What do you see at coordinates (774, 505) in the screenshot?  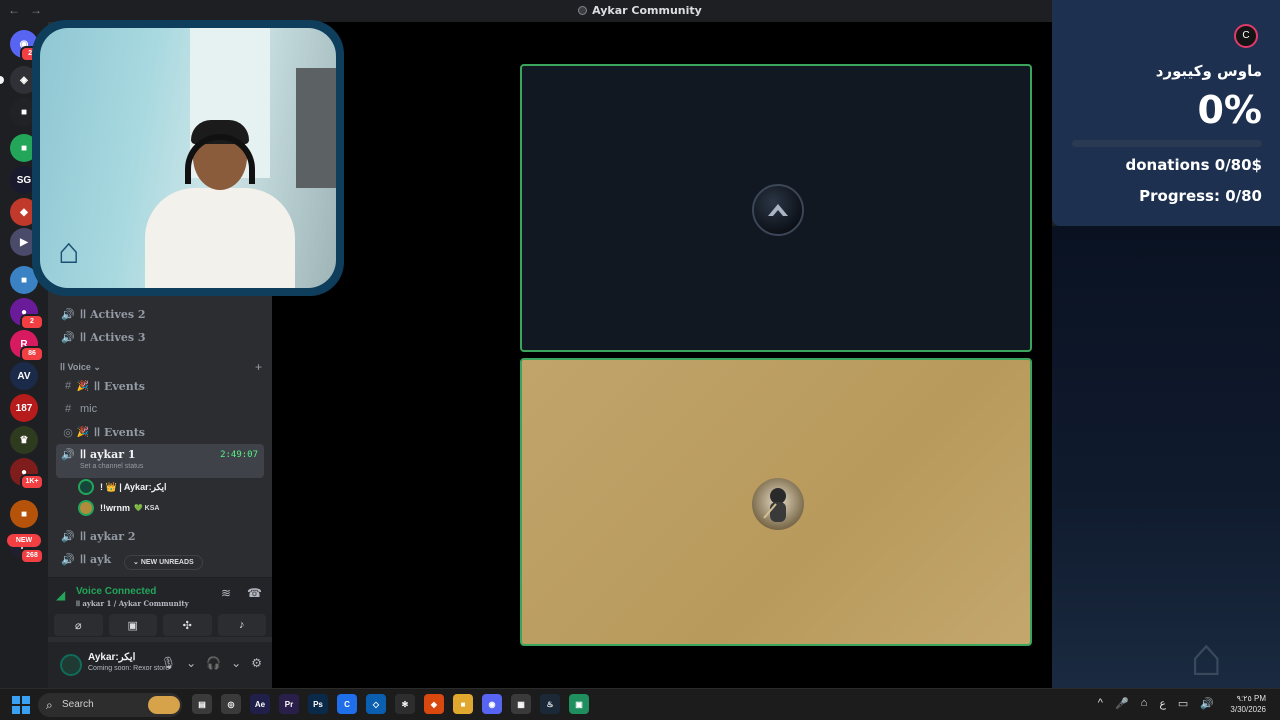 I see `cat-avatar-icon` at bounding box center [774, 505].